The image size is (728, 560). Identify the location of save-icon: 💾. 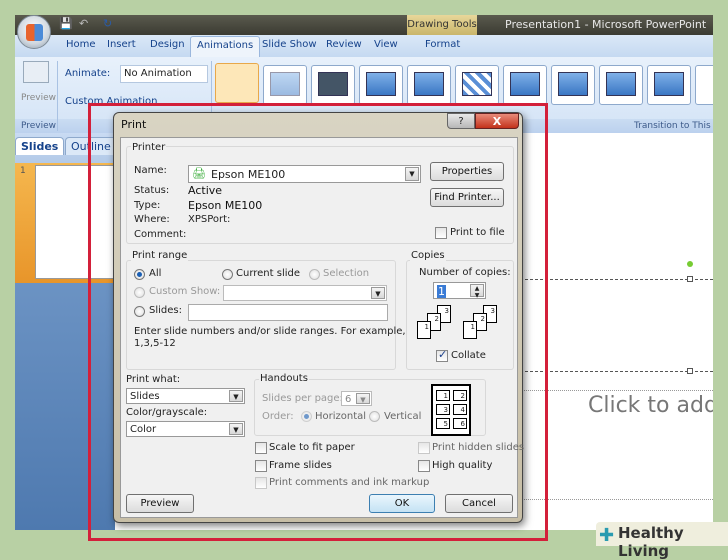
(66, 23).